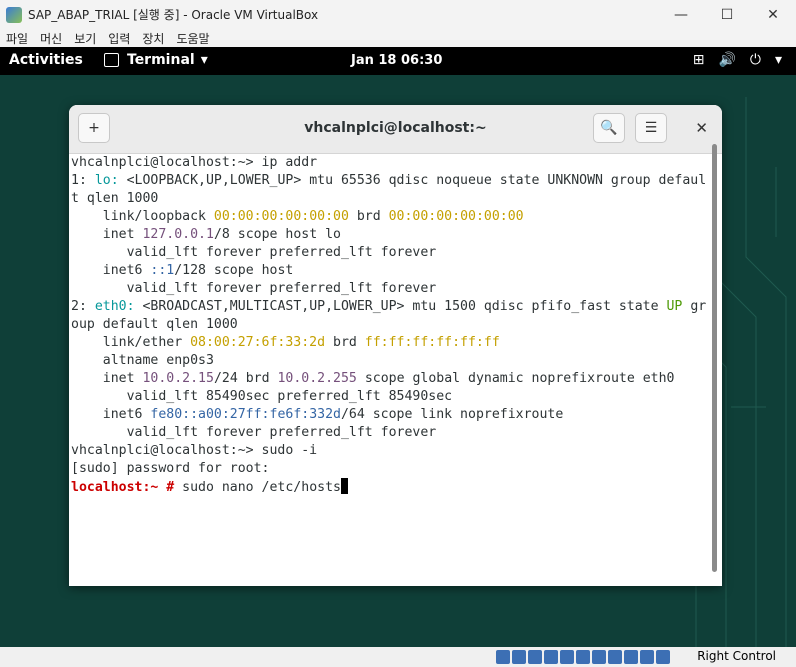 The image size is (796, 667). Describe the element at coordinates (178, 378) in the screenshot. I see `terminal-text-segment: 10.0.2.15` at that location.